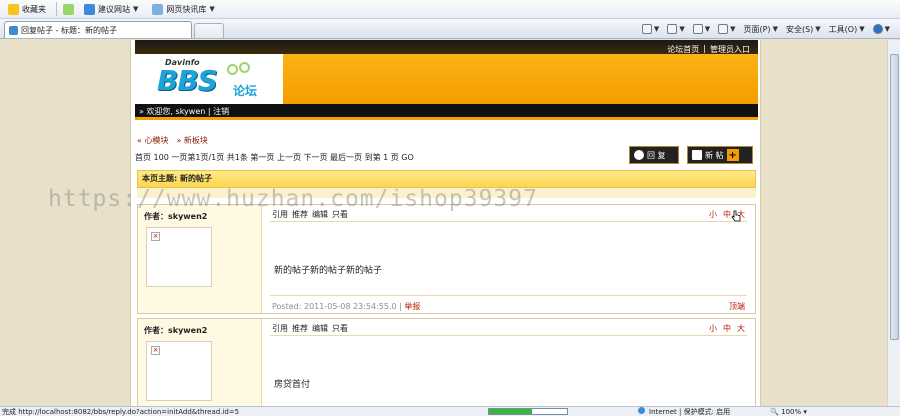 The image size is (900, 416). What do you see at coordinates (209, 30) in the screenshot?
I see `new-tab-button` at bounding box center [209, 30].